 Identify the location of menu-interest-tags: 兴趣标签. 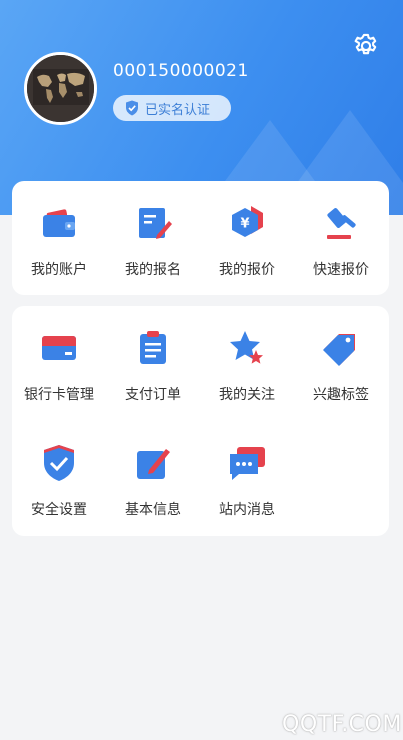
(341, 356).